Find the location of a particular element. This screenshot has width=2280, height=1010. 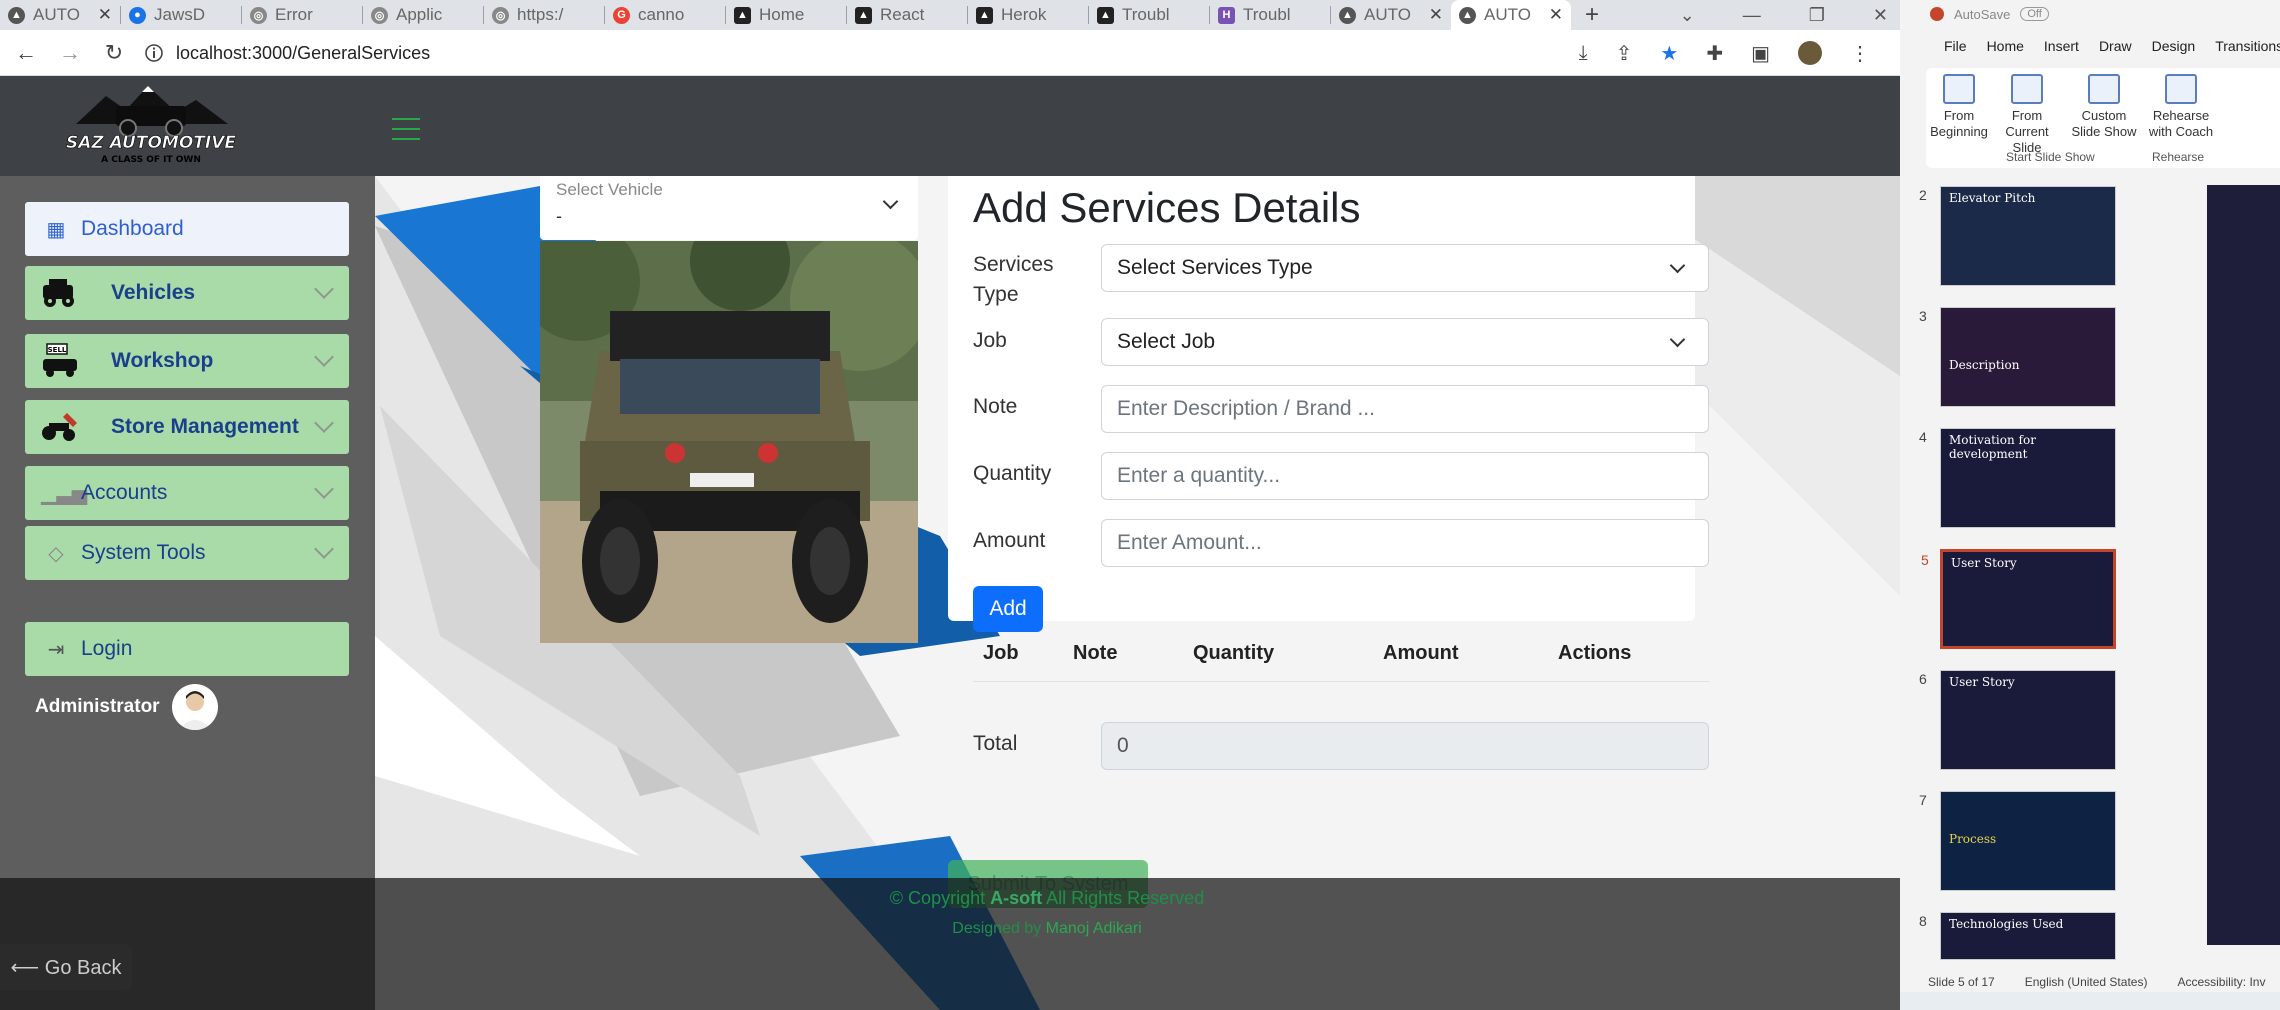

column-header: Note is located at coordinates (1095, 653).